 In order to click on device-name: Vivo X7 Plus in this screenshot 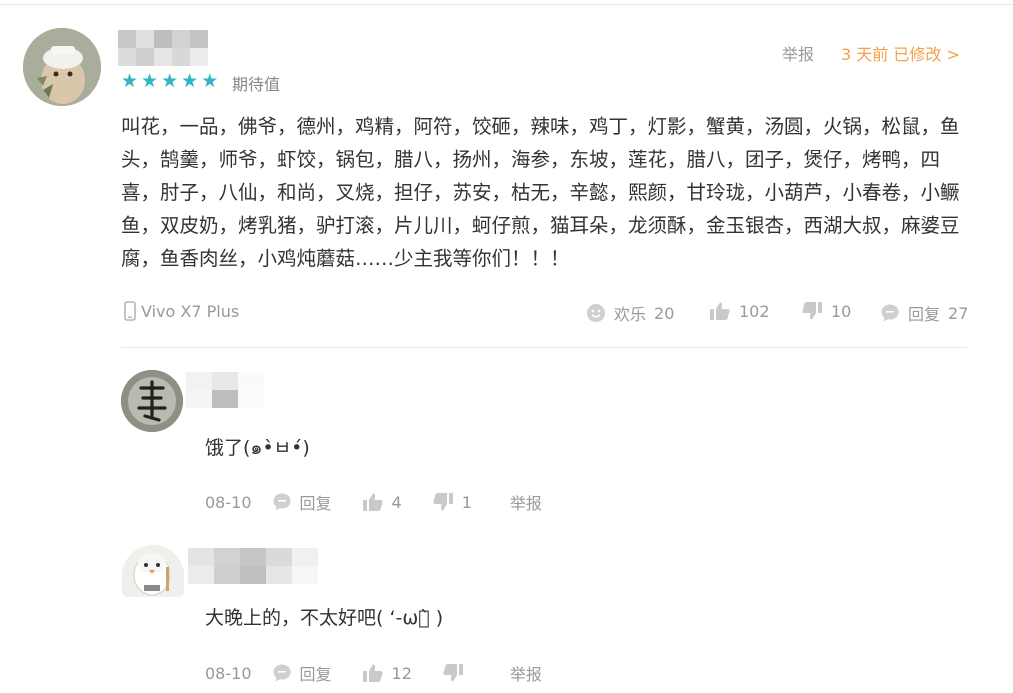, I will do `click(190, 311)`.